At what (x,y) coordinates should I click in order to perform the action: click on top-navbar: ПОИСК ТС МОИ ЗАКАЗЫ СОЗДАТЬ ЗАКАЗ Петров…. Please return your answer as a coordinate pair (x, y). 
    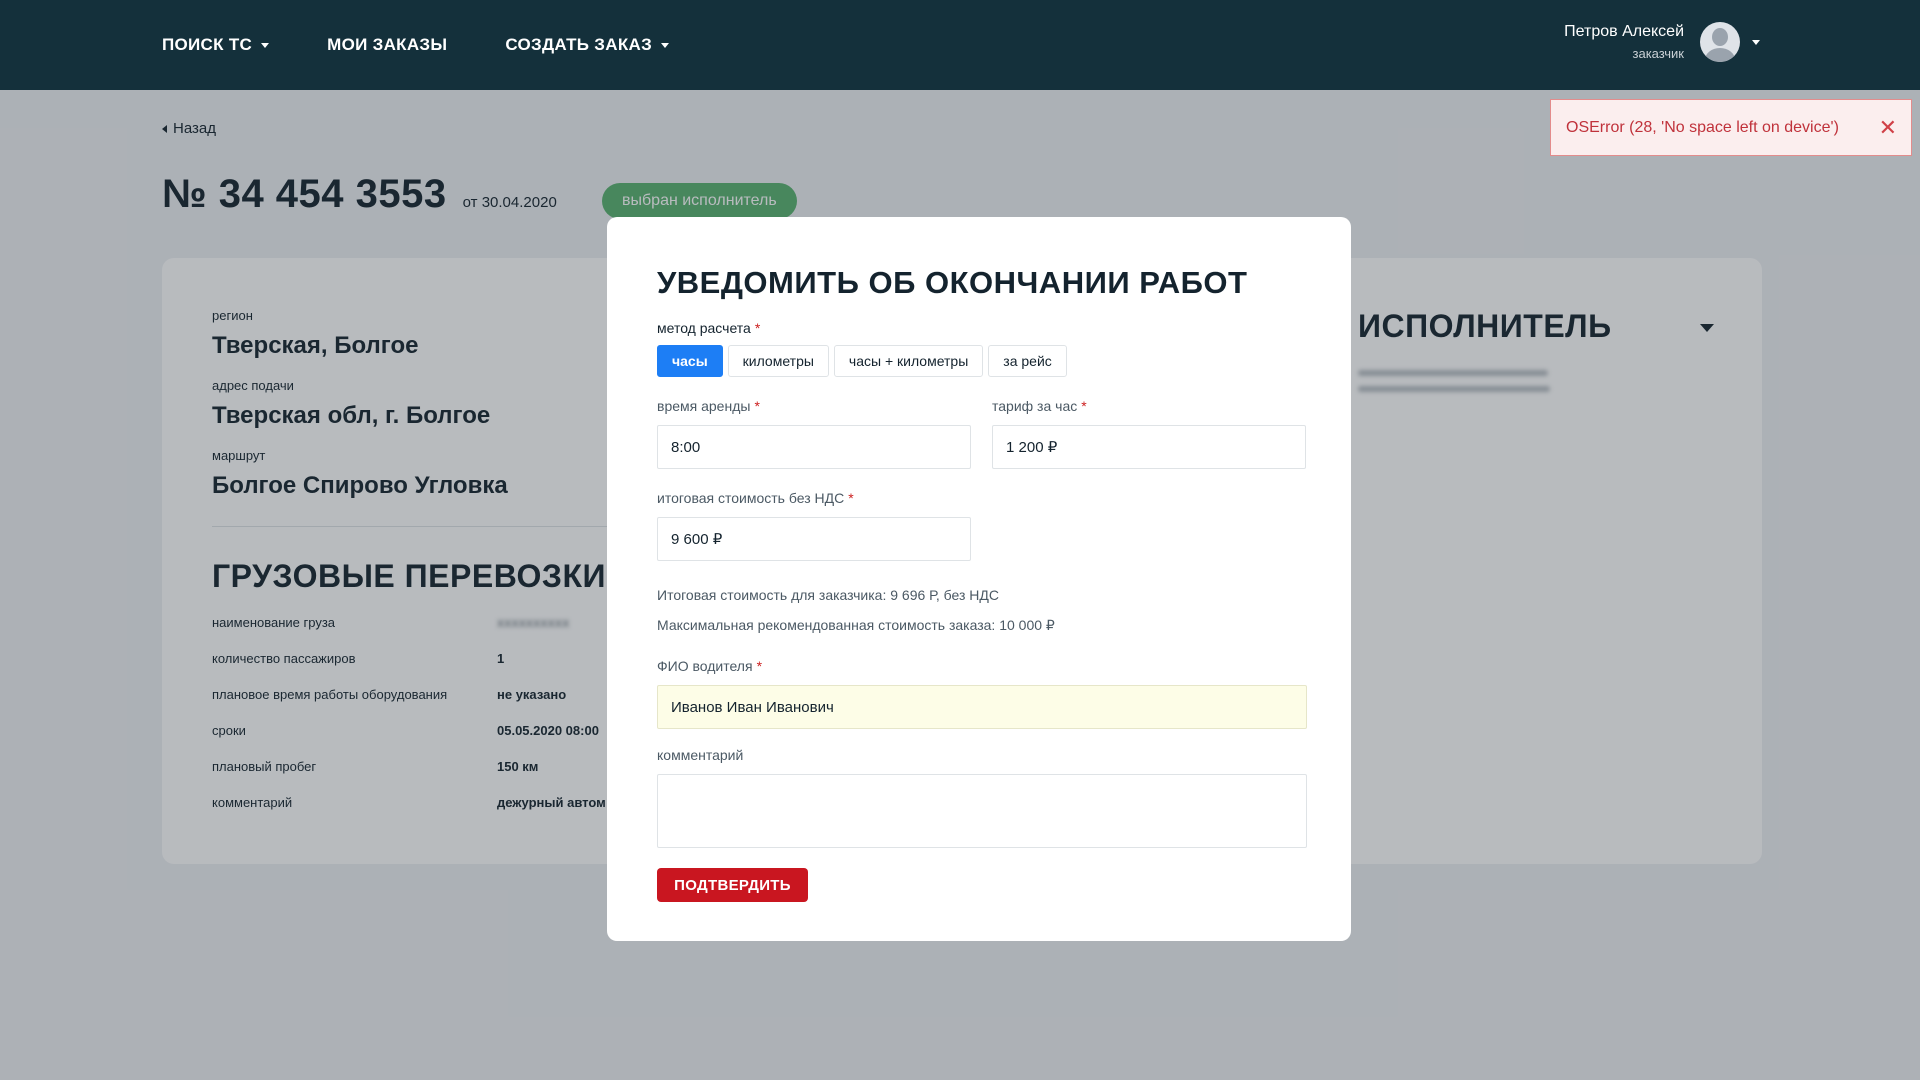
    Looking at the image, I should click on (960, 45).